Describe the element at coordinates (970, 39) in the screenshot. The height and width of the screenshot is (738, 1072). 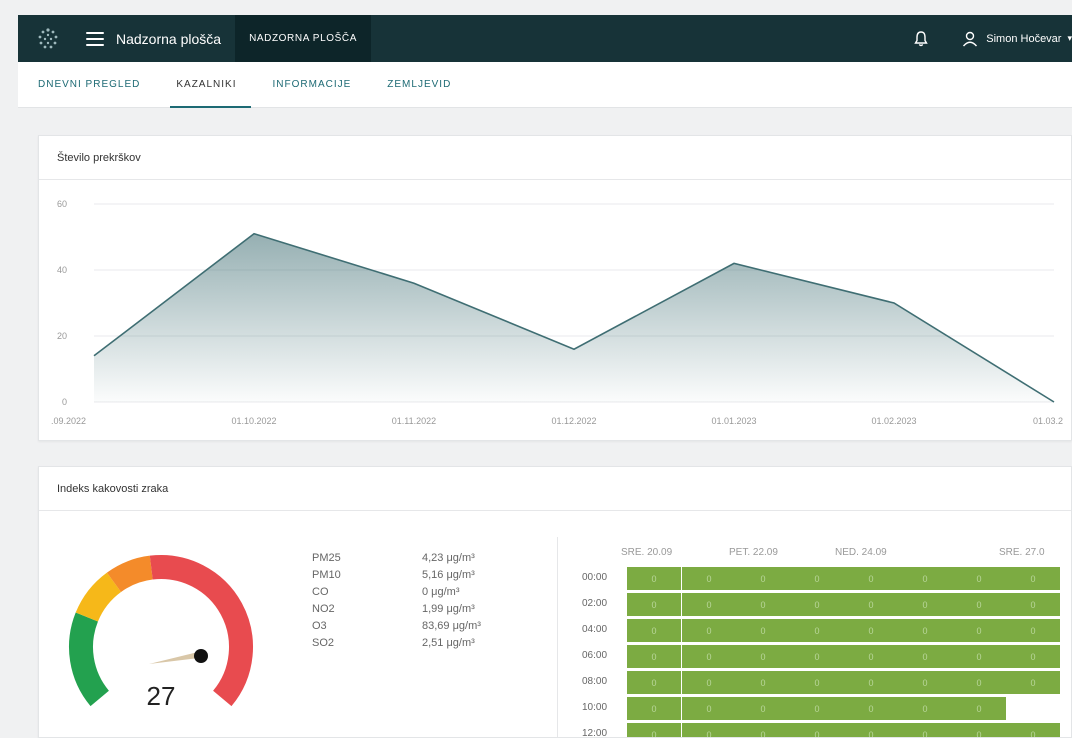
I see `user-icon` at that location.